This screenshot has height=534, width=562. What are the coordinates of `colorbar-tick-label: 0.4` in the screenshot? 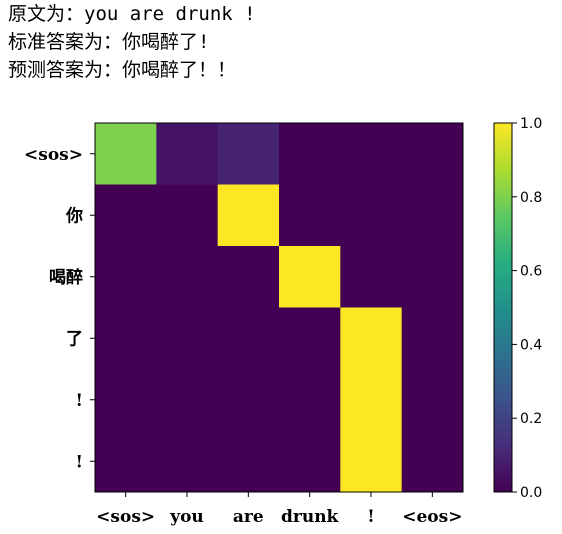 It's located at (531, 345).